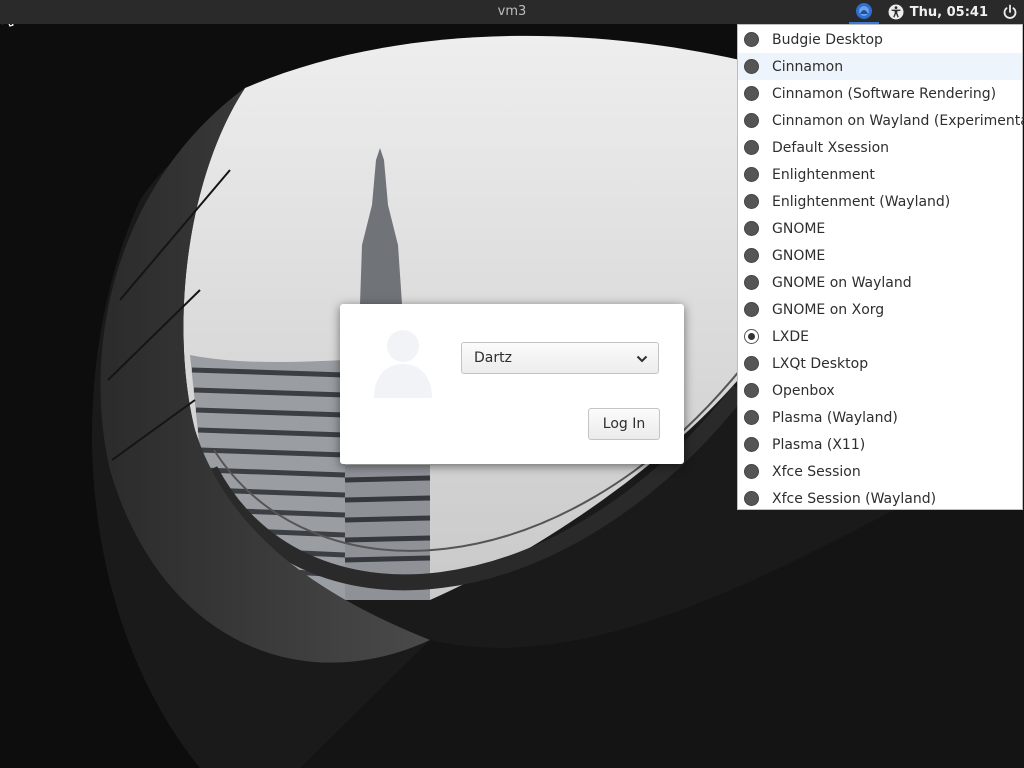 This screenshot has height=768, width=1024. I want to click on session-item-label: Default Xsession, so click(831, 147).